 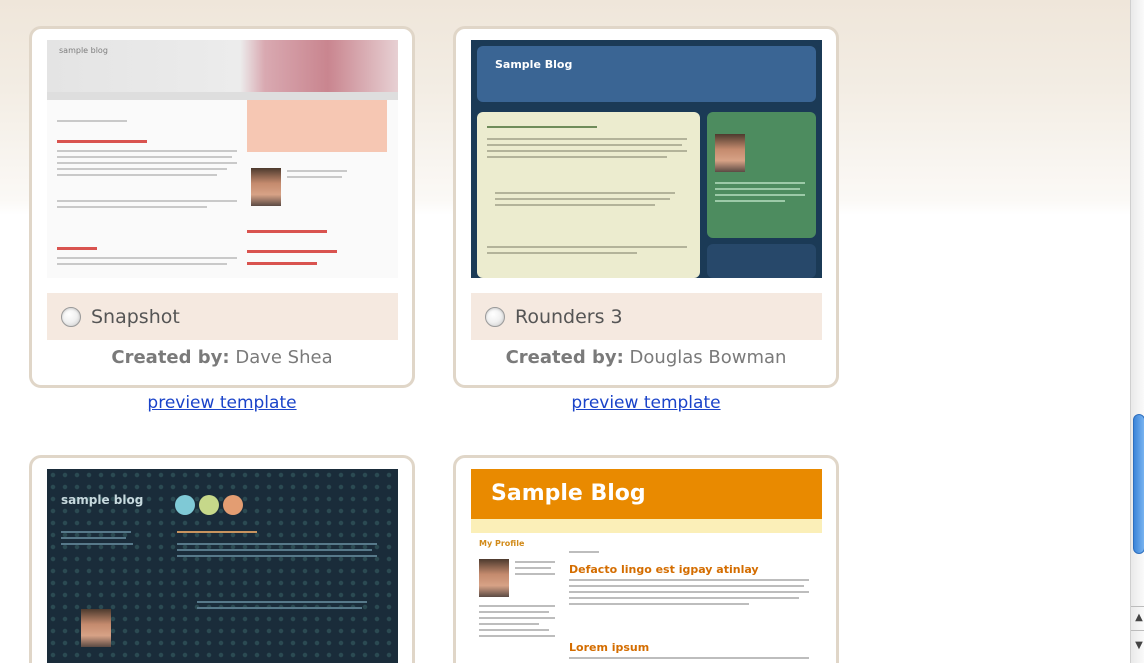 I want to click on template-thumbnail-dots: sample blog, so click(x=222, y=566).